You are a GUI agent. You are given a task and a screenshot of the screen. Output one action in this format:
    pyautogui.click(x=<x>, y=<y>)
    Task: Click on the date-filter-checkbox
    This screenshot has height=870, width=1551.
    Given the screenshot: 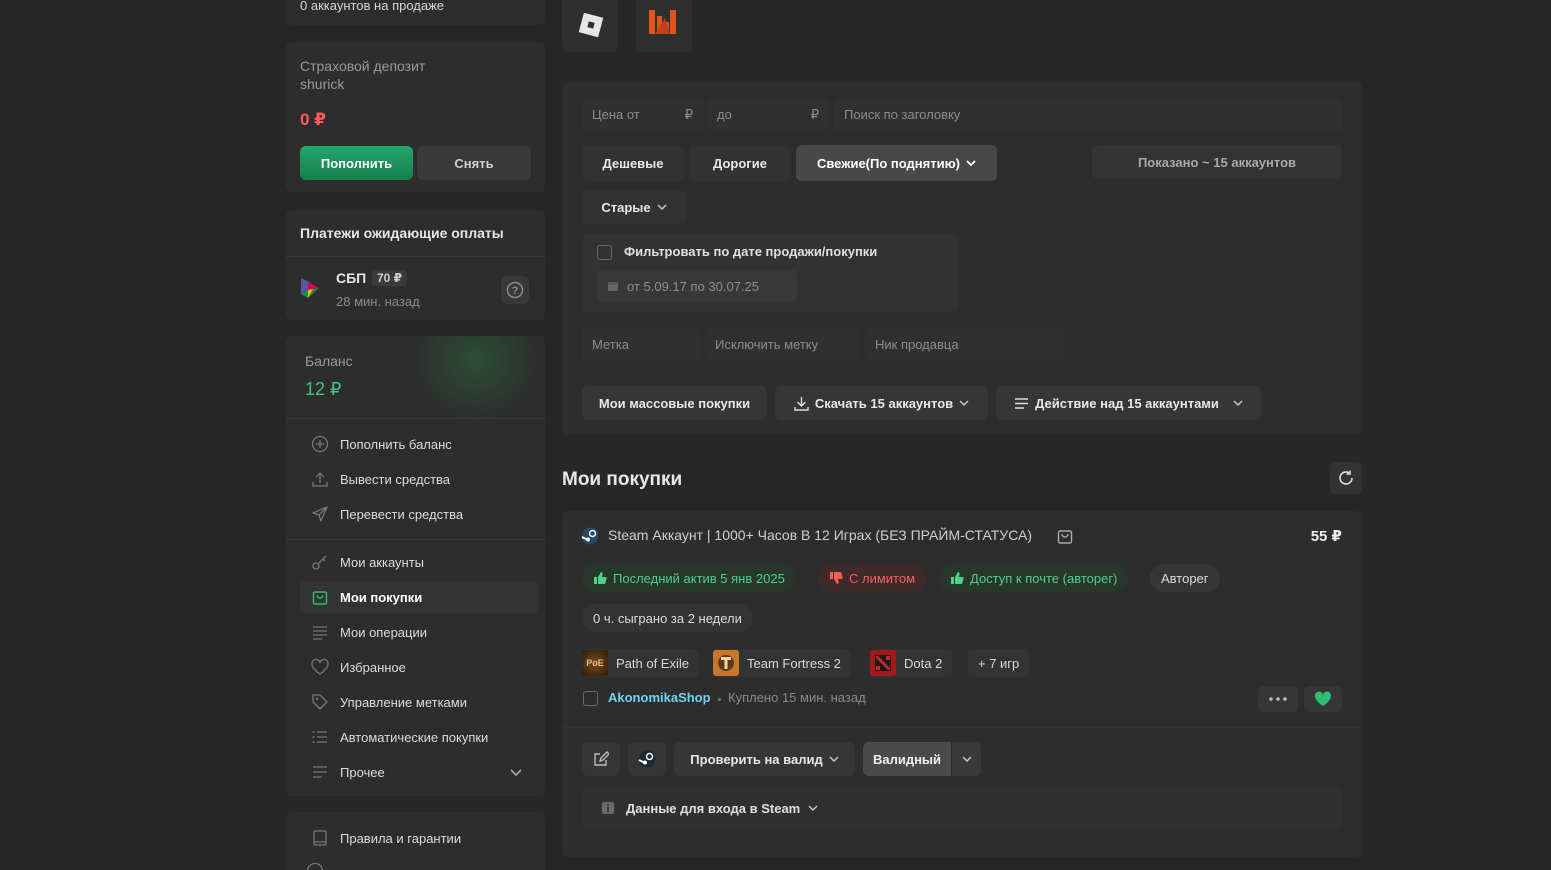 What is the action you would take?
    pyautogui.click(x=604, y=252)
    